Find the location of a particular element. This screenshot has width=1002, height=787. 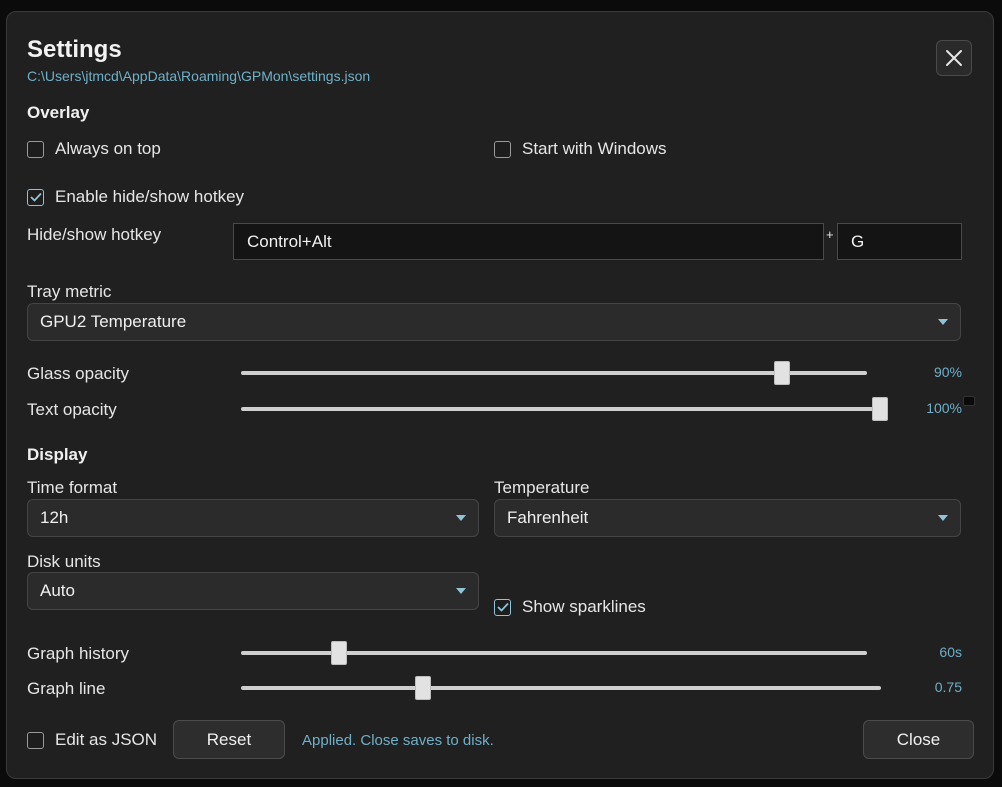

text-opacity-slider-track is located at coordinates (561, 409).